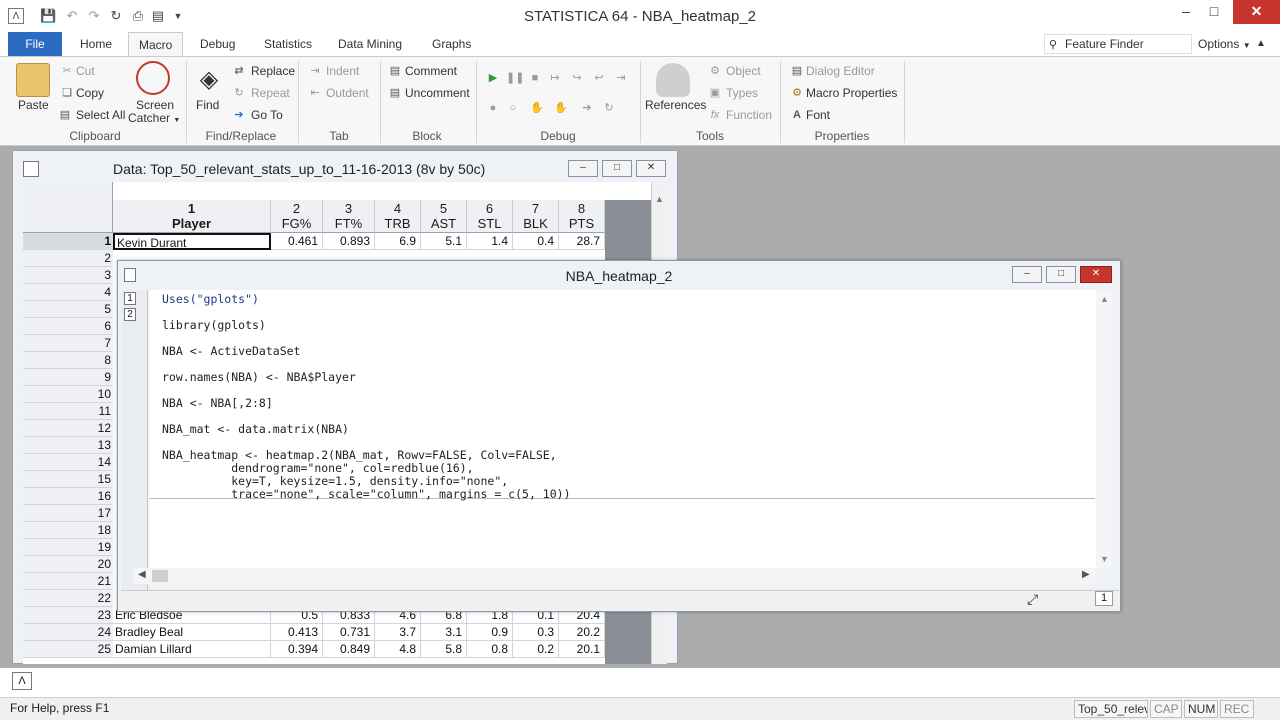 The height and width of the screenshot is (720, 1280). What do you see at coordinates (1061, 274) in the screenshot?
I see `macro-maximize-icon: □` at bounding box center [1061, 274].